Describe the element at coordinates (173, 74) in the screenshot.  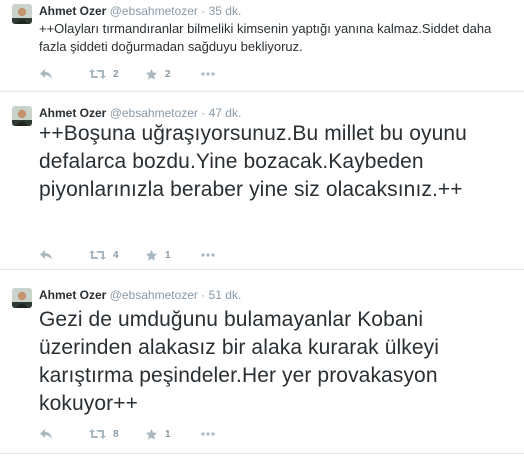
I see `favorite-button: 2` at that location.